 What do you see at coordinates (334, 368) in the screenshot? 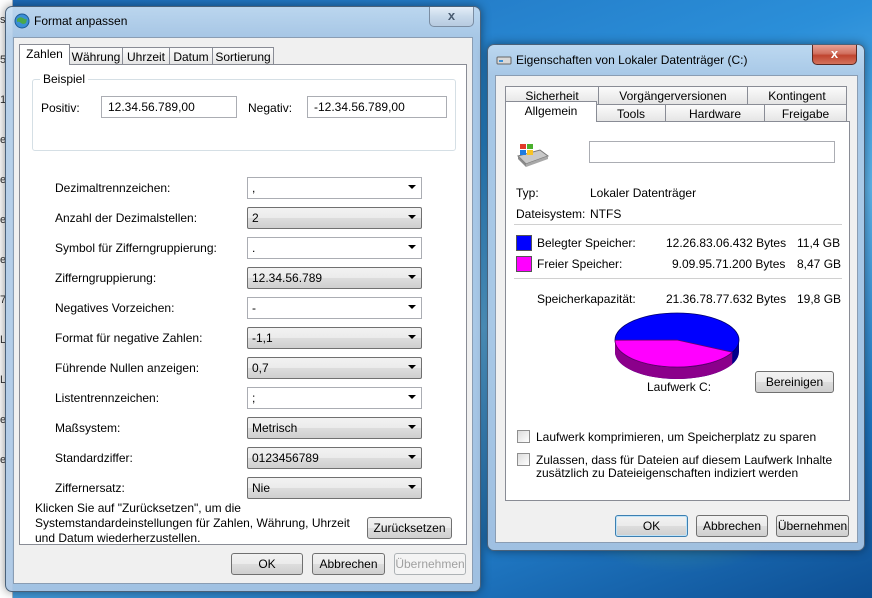
I see `setting-combobox: 0,7` at bounding box center [334, 368].